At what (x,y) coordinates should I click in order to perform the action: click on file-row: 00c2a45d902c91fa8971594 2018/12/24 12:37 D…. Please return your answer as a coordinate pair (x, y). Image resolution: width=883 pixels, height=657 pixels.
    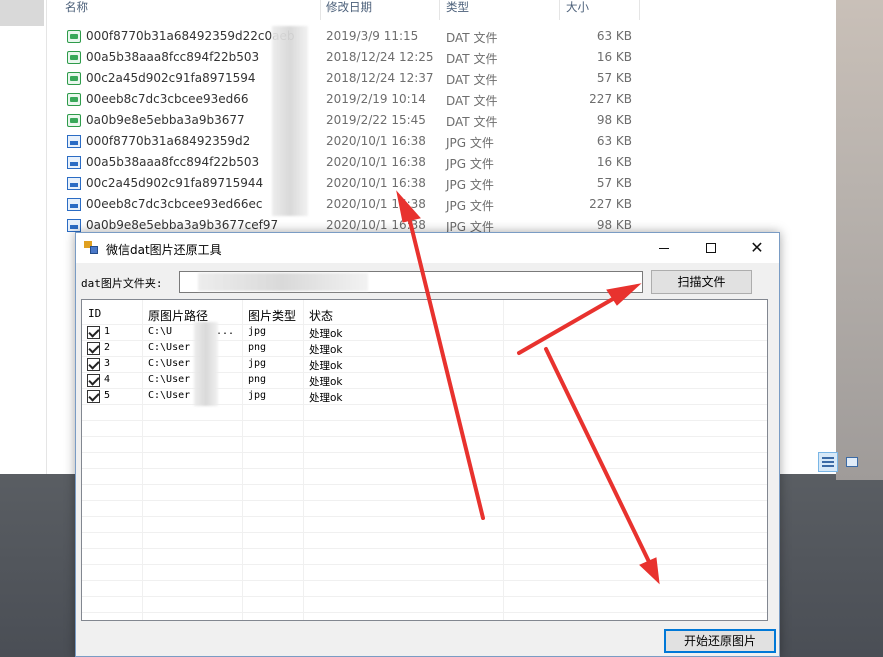
    Looking at the image, I should click on (351, 78).